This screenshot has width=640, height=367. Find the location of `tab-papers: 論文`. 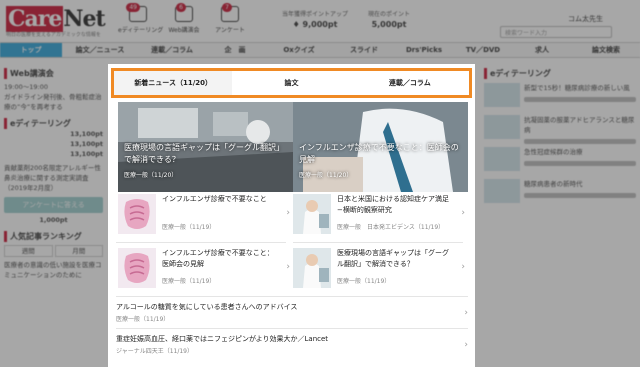

tab-papers: 論文 is located at coordinates (291, 83).